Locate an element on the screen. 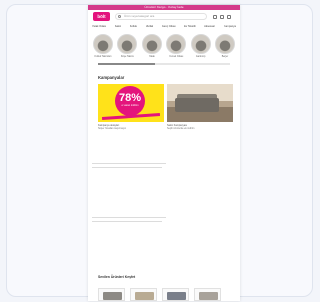 This screenshot has width=320, height=302. discount-badge: 78% e varan indirim is located at coordinates (130, 101).